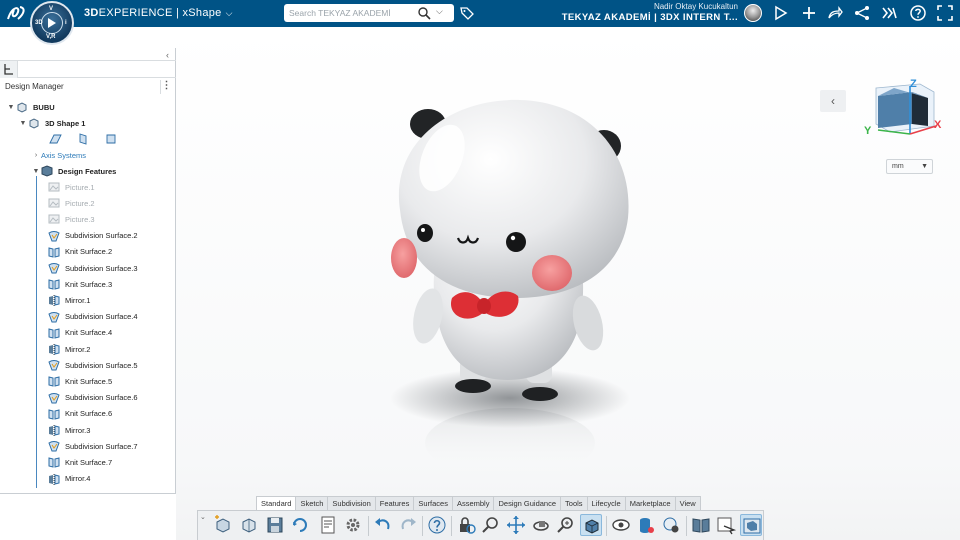 The height and width of the screenshot is (540, 960). I want to click on settings-globe-icon, so click(671, 525).